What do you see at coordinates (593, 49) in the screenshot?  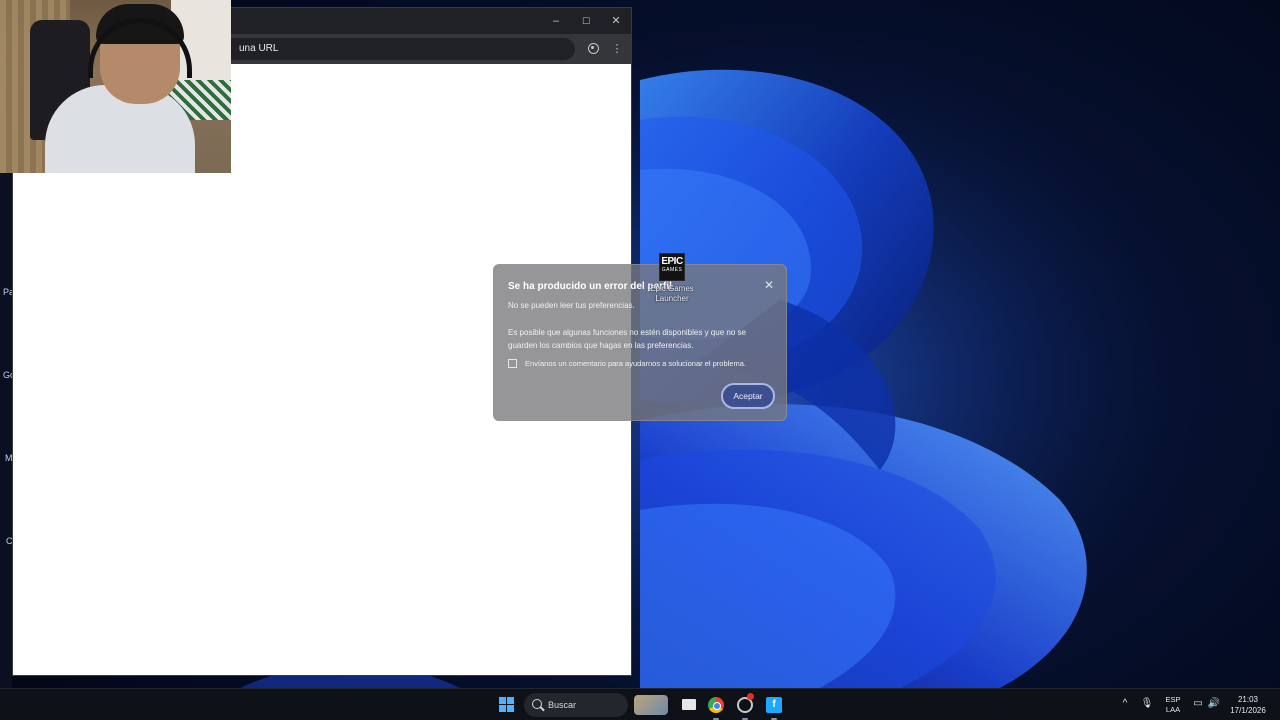 I see `profile-icon` at bounding box center [593, 49].